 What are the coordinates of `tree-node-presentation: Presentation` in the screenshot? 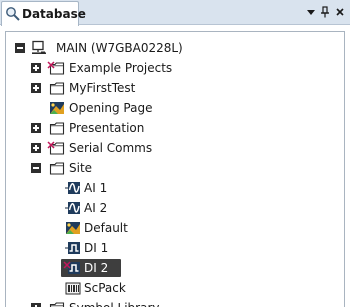 It's located at (175, 128).